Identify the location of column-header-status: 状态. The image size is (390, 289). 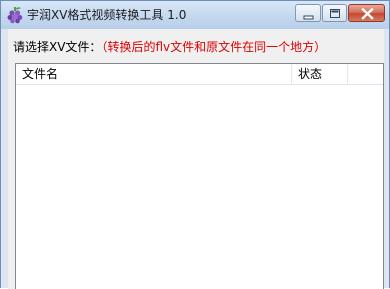
(320, 74).